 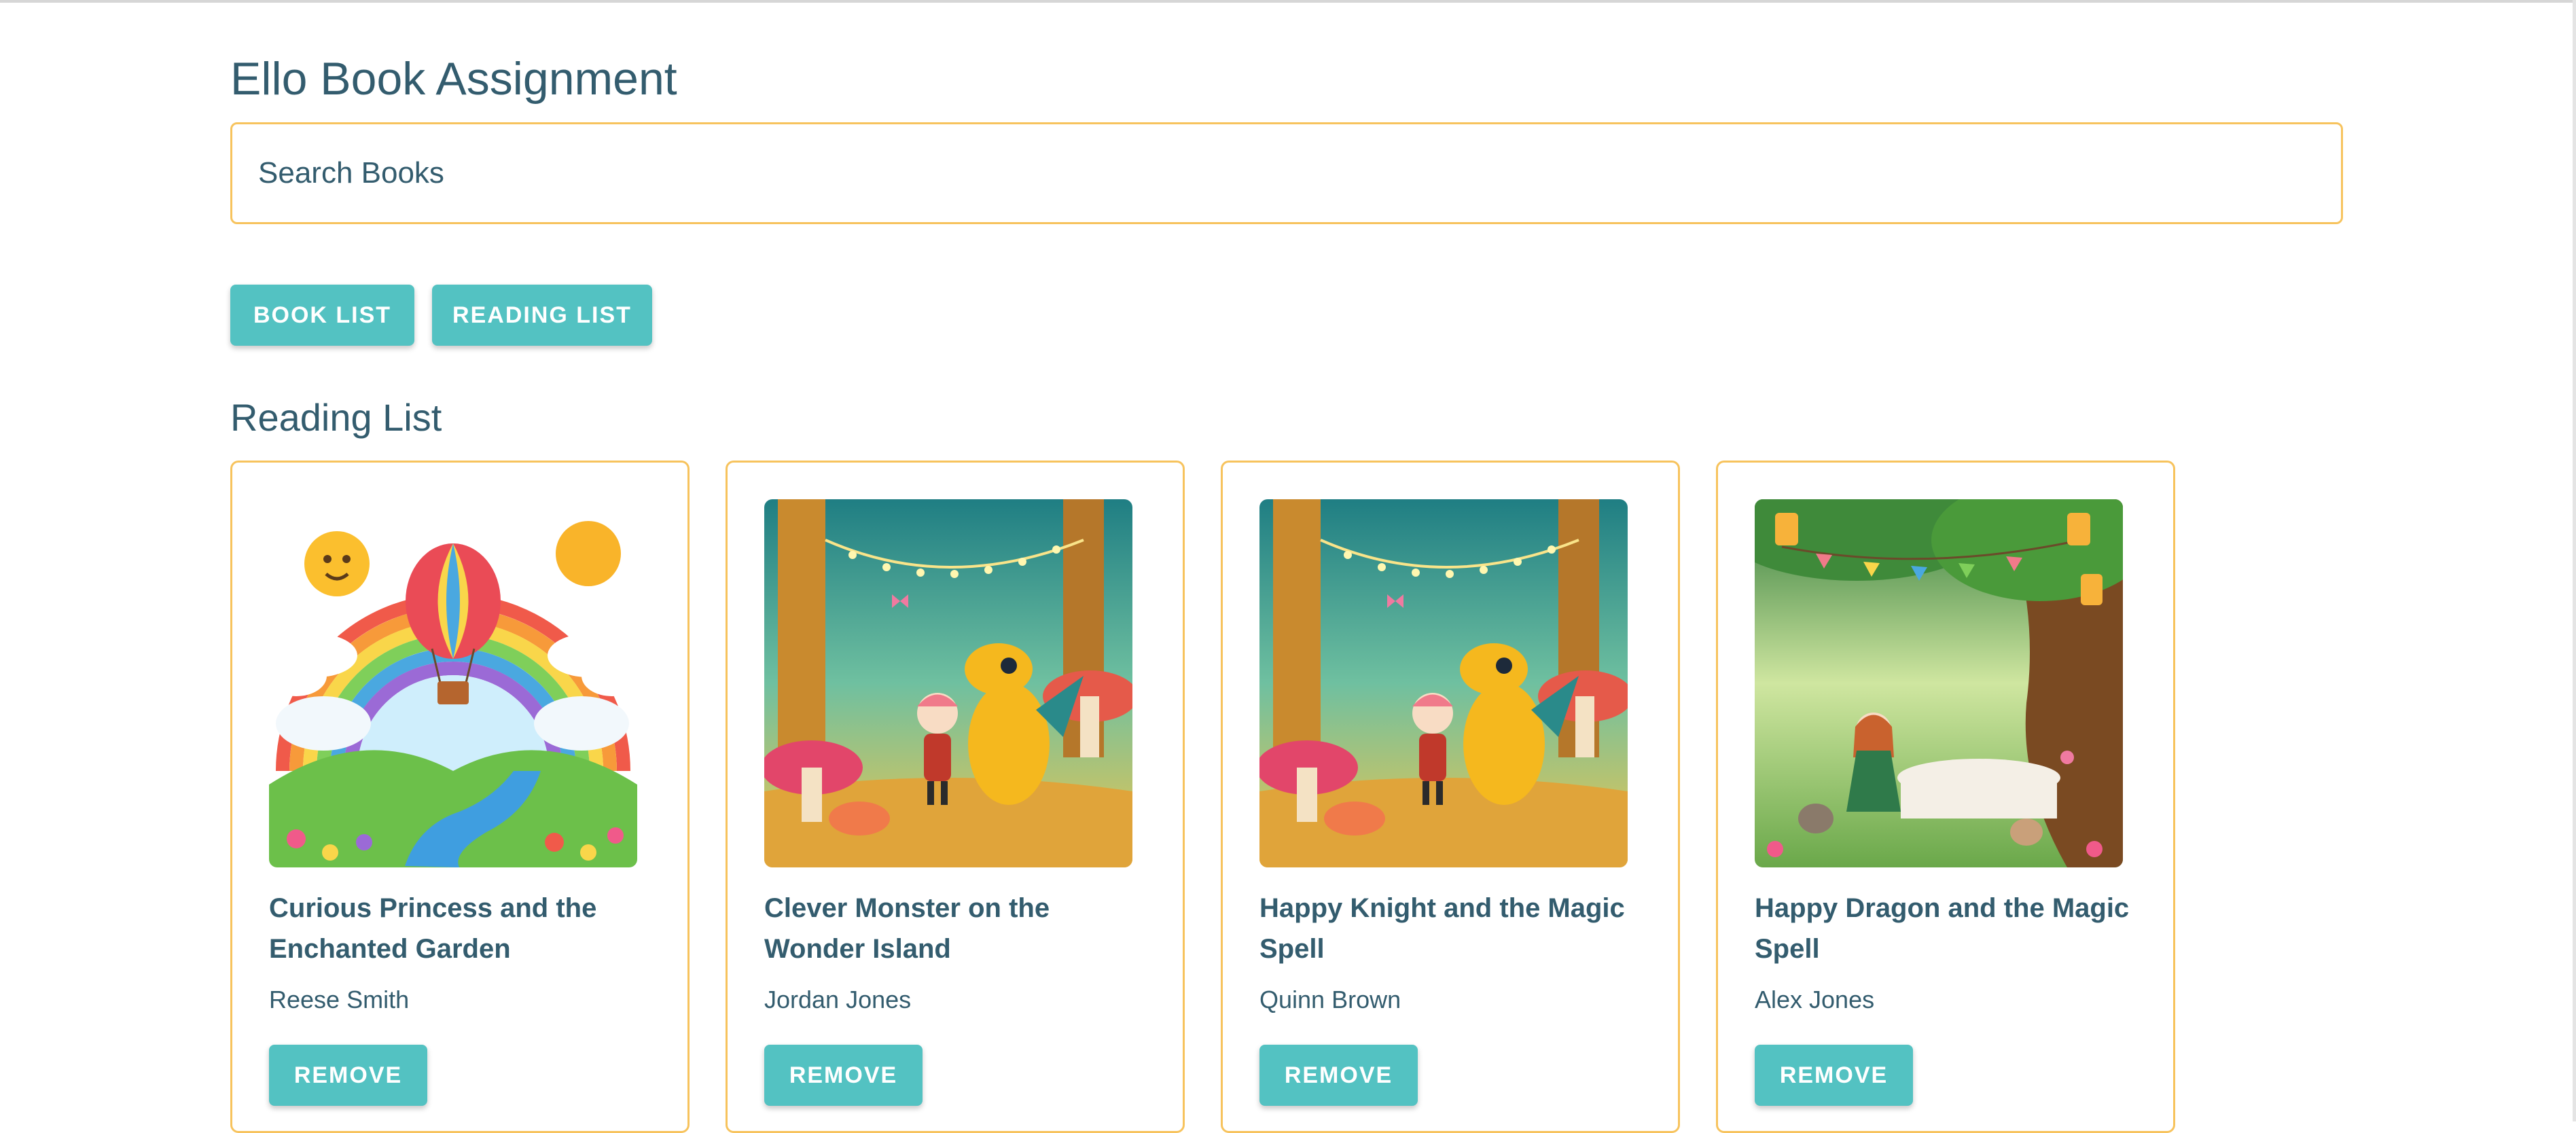 What do you see at coordinates (1288, 2) in the screenshot?
I see `window-top-border` at bounding box center [1288, 2].